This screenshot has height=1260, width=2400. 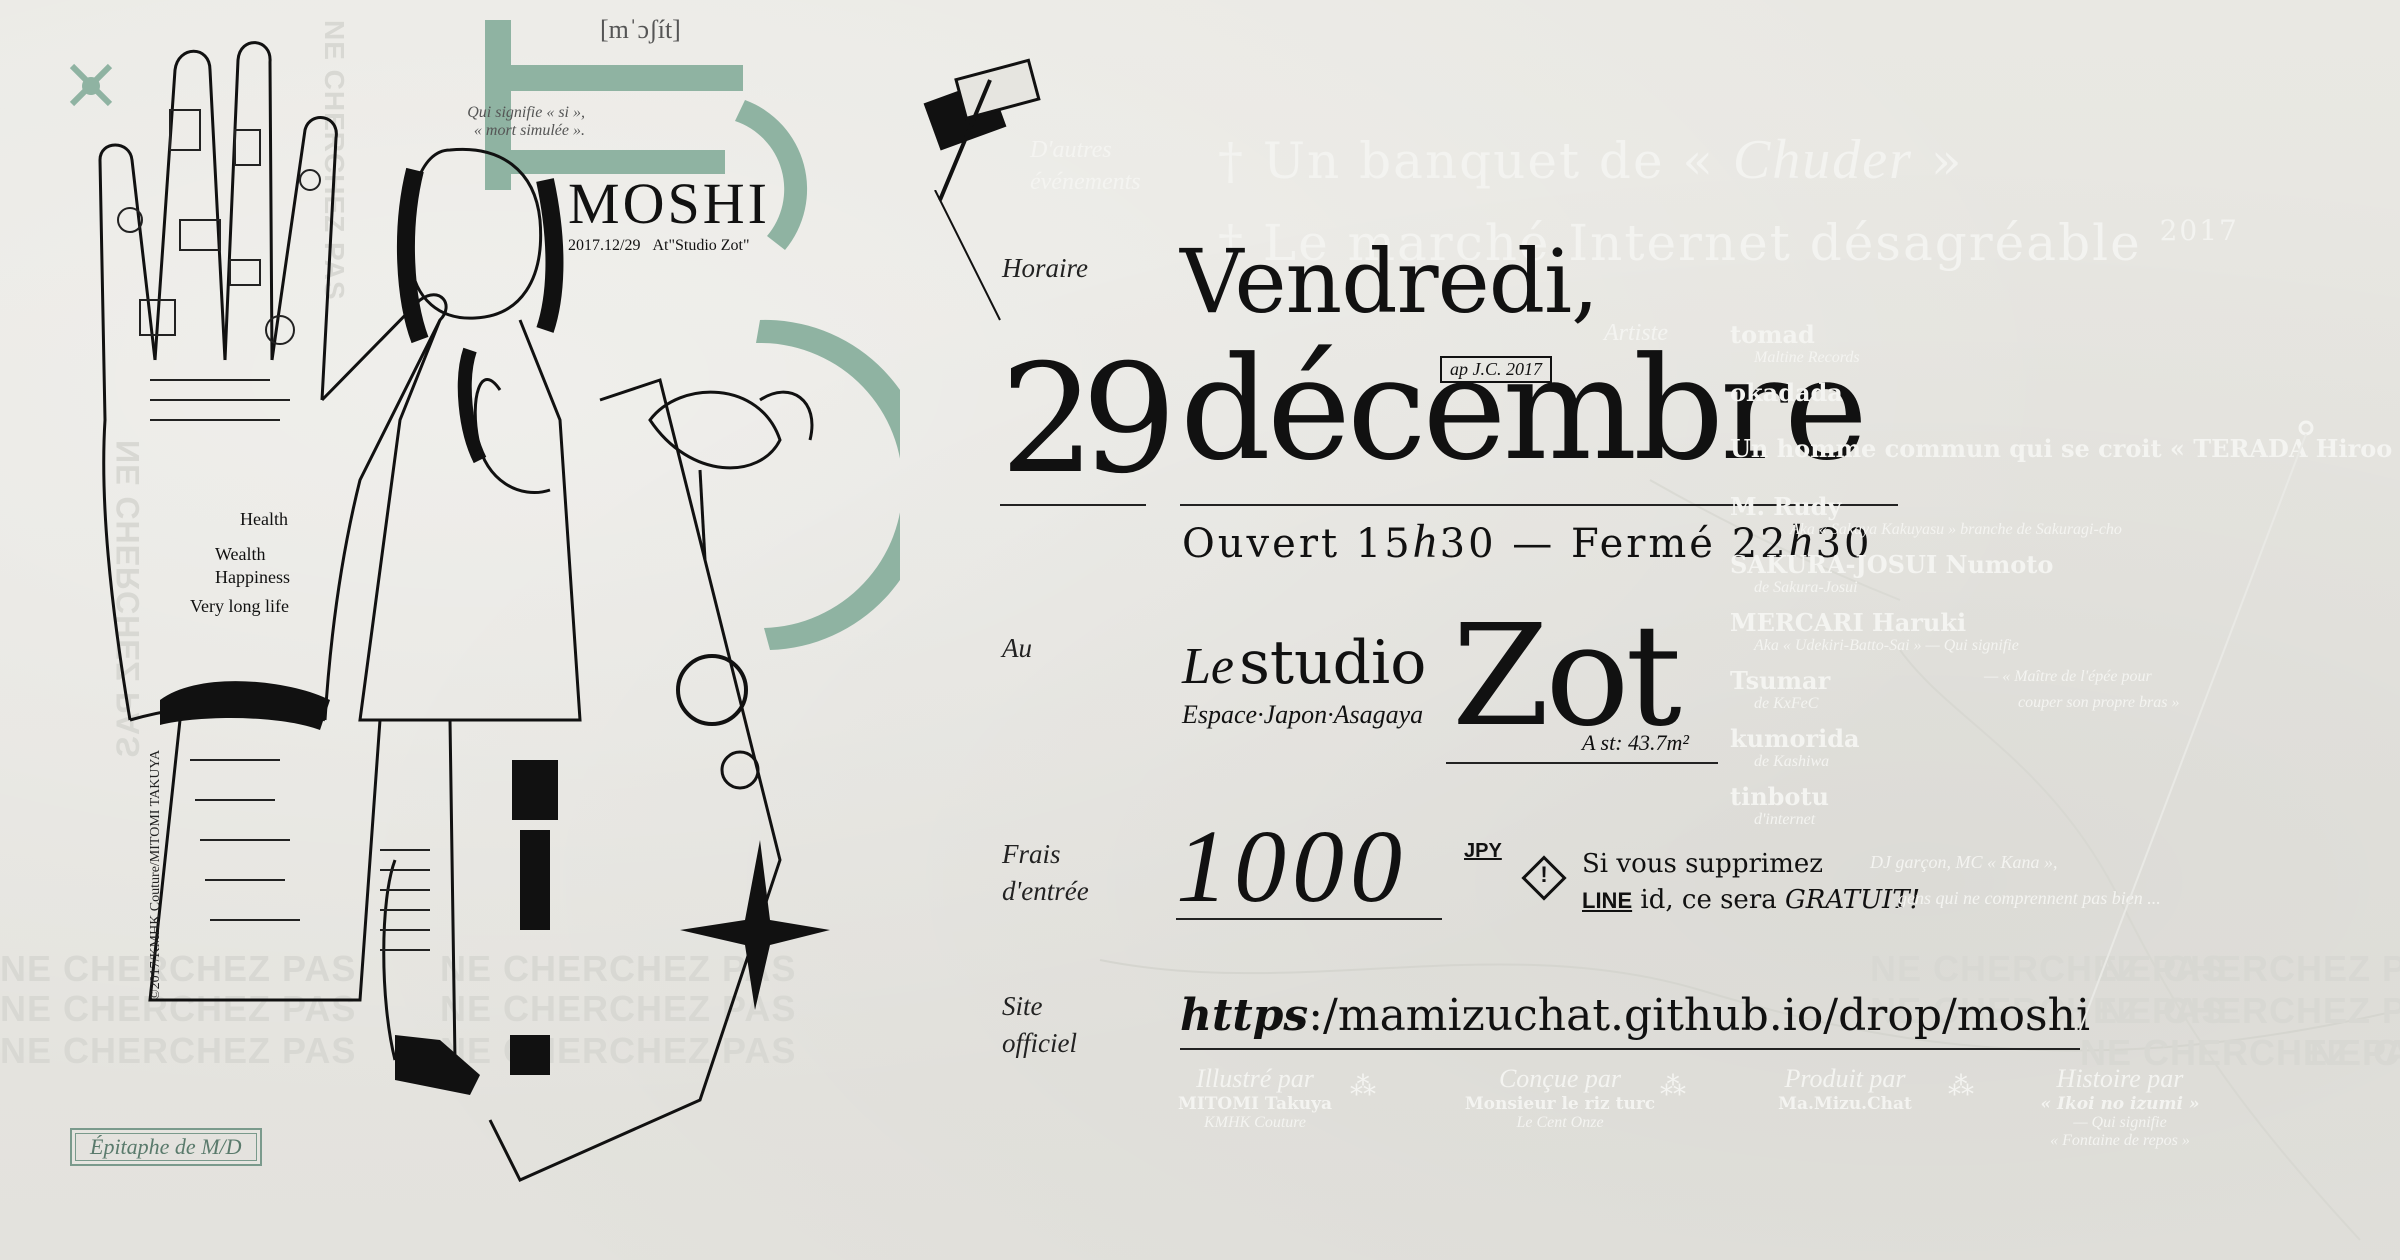 I want to click on website-label-line1: Site, so click(x=1022, y=1006).